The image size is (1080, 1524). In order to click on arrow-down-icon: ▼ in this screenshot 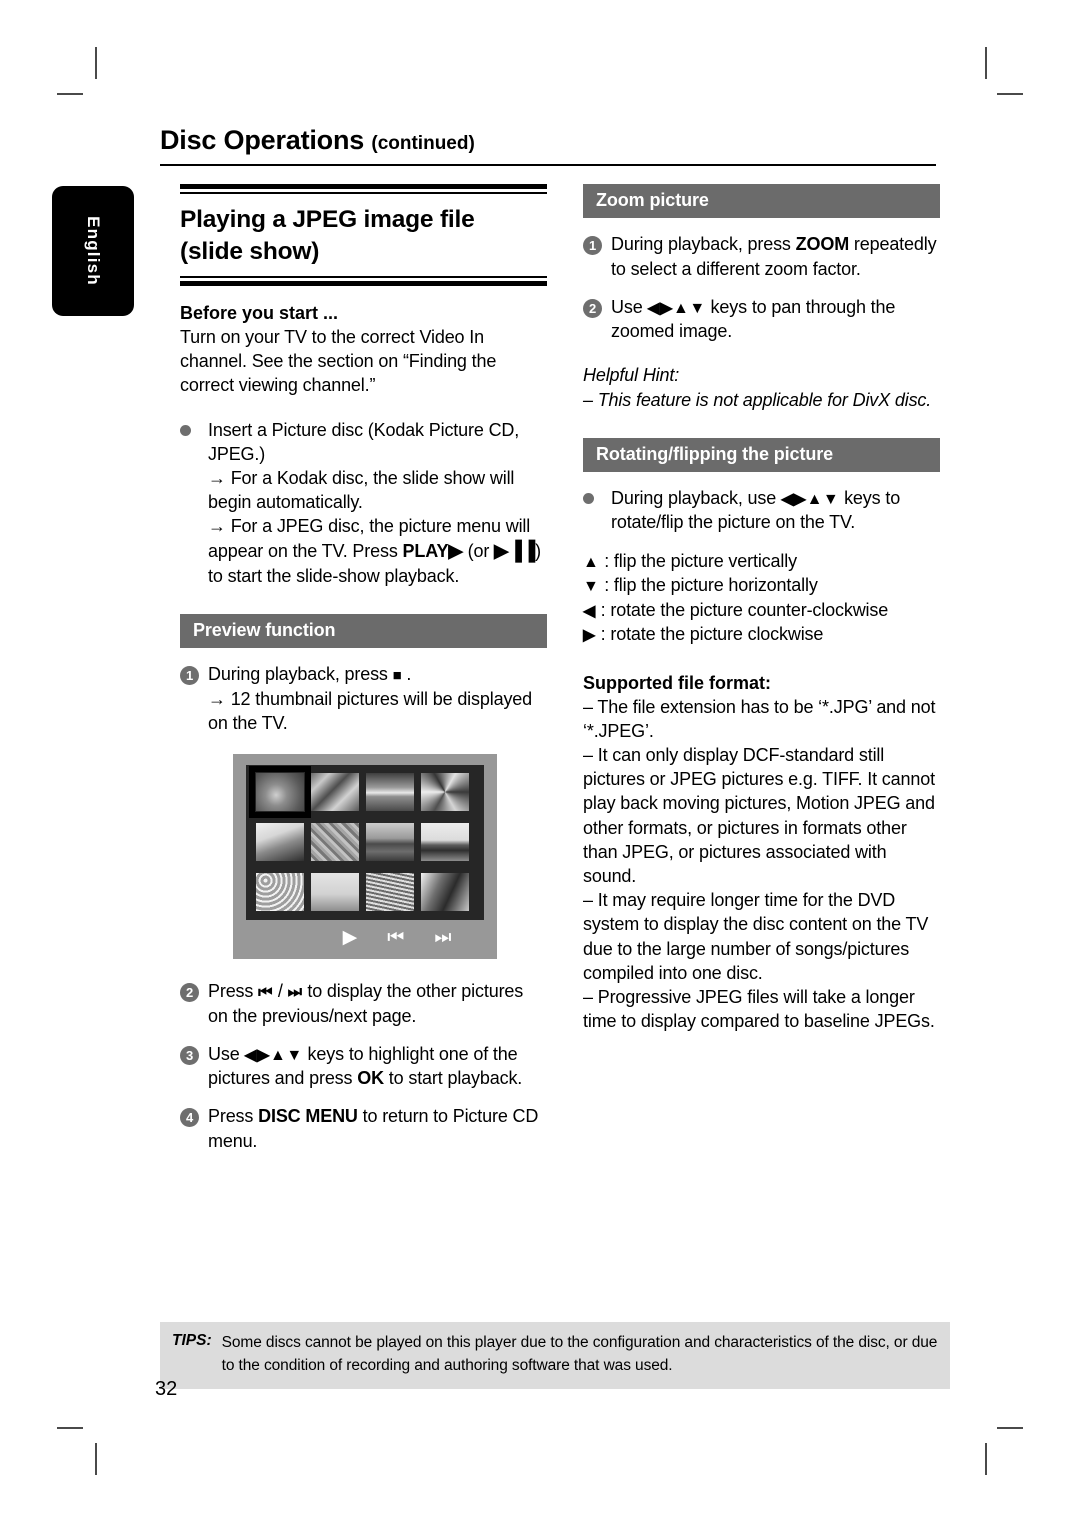, I will do `click(591, 587)`.